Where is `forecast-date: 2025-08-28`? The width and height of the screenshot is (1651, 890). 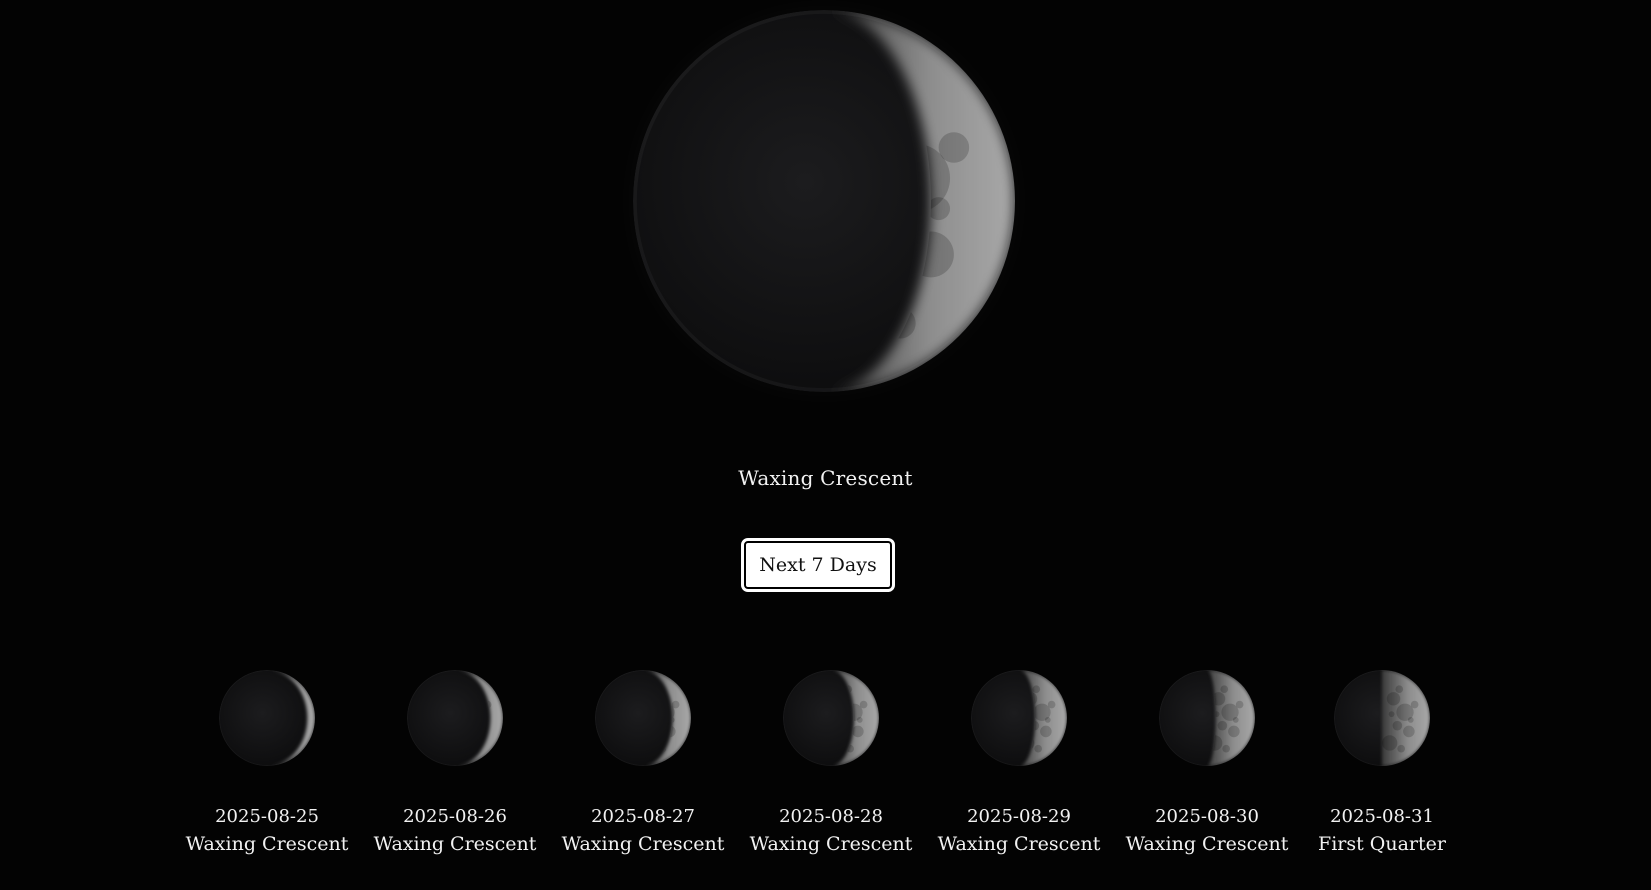
forecast-date: 2025-08-28 is located at coordinates (831, 816).